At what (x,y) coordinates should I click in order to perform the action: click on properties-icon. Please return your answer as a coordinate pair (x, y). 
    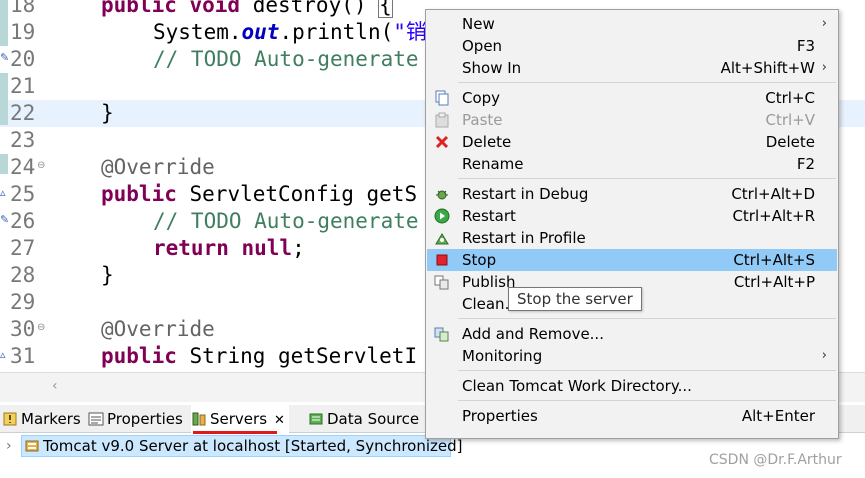
    Looking at the image, I should click on (96, 419).